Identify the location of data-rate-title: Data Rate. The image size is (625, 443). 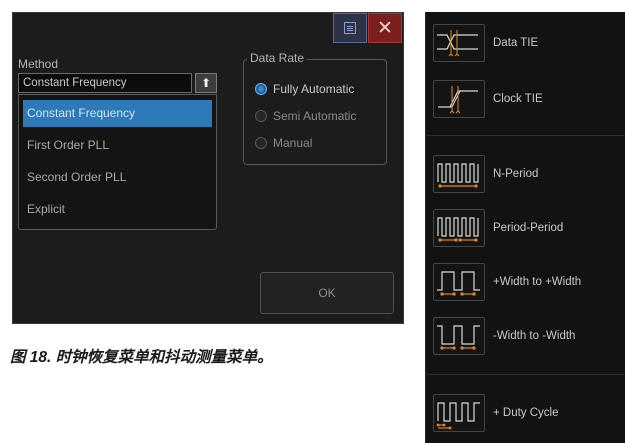
(277, 58).